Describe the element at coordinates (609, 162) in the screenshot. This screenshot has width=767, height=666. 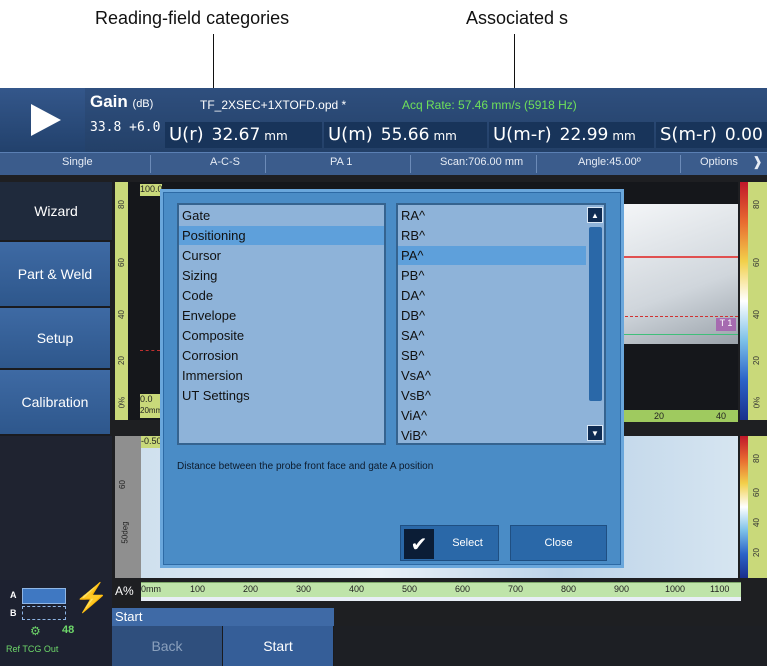
I see `status-angle: Angle:45.00º` at that location.